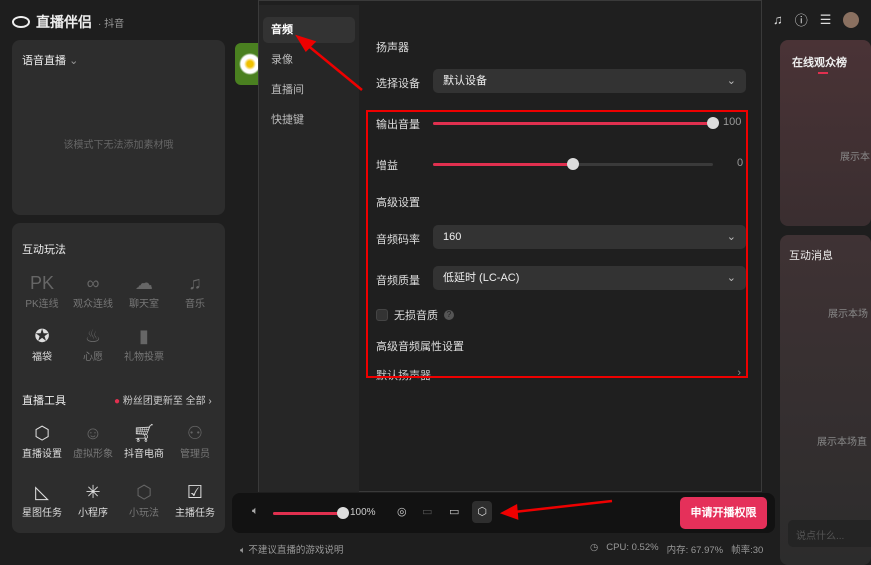 This screenshot has height=565, width=871. Describe the element at coordinates (509, 511) in the screenshot. I see `arrowhead` at that location.